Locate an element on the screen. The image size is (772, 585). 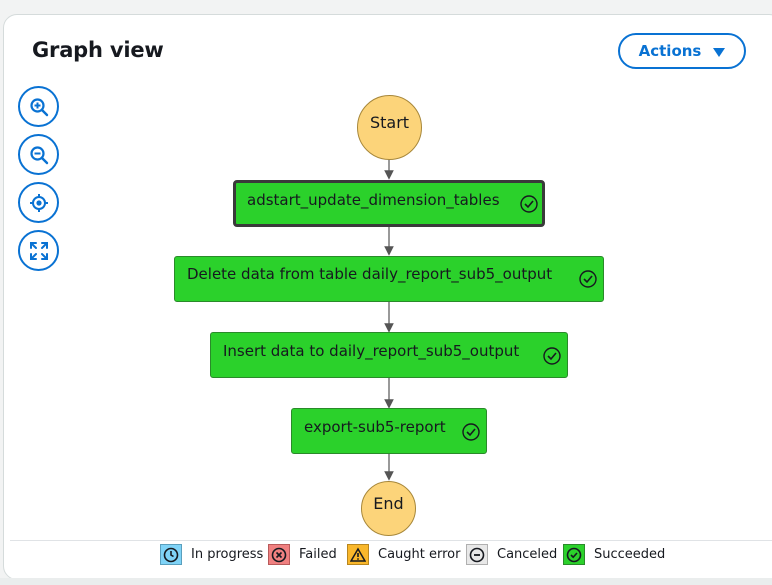
end-label: End is located at coordinates (388, 503).